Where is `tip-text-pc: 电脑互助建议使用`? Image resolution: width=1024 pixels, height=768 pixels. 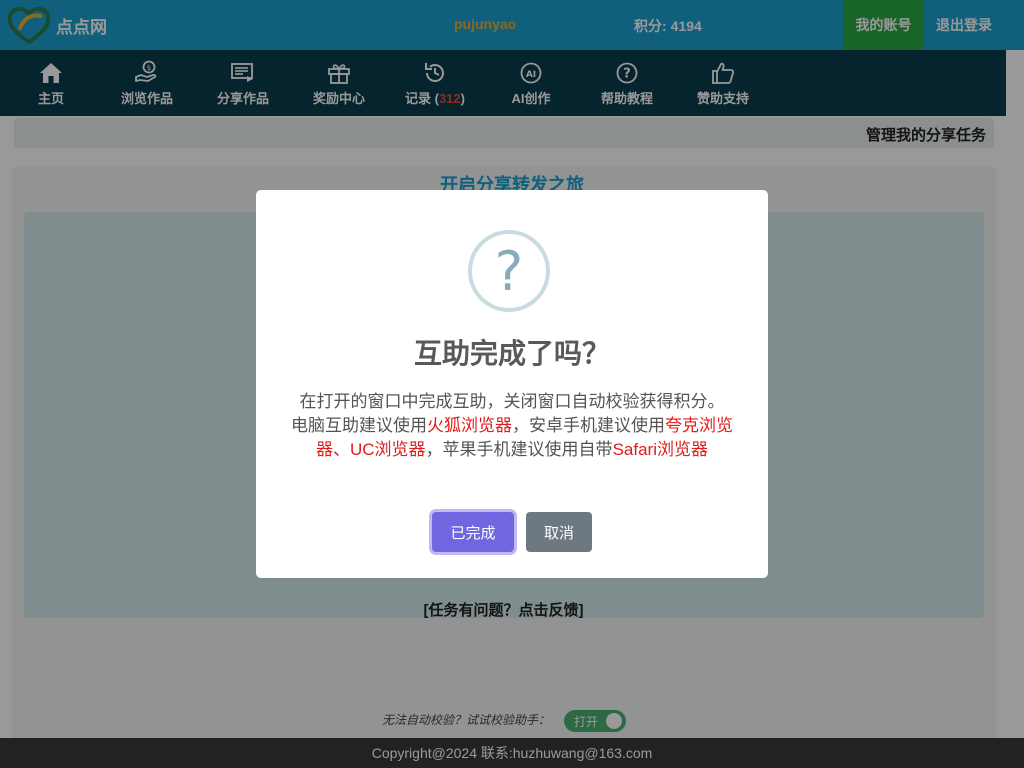 tip-text-pc: 电脑互助建议使用 is located at coordinates (359, 425).